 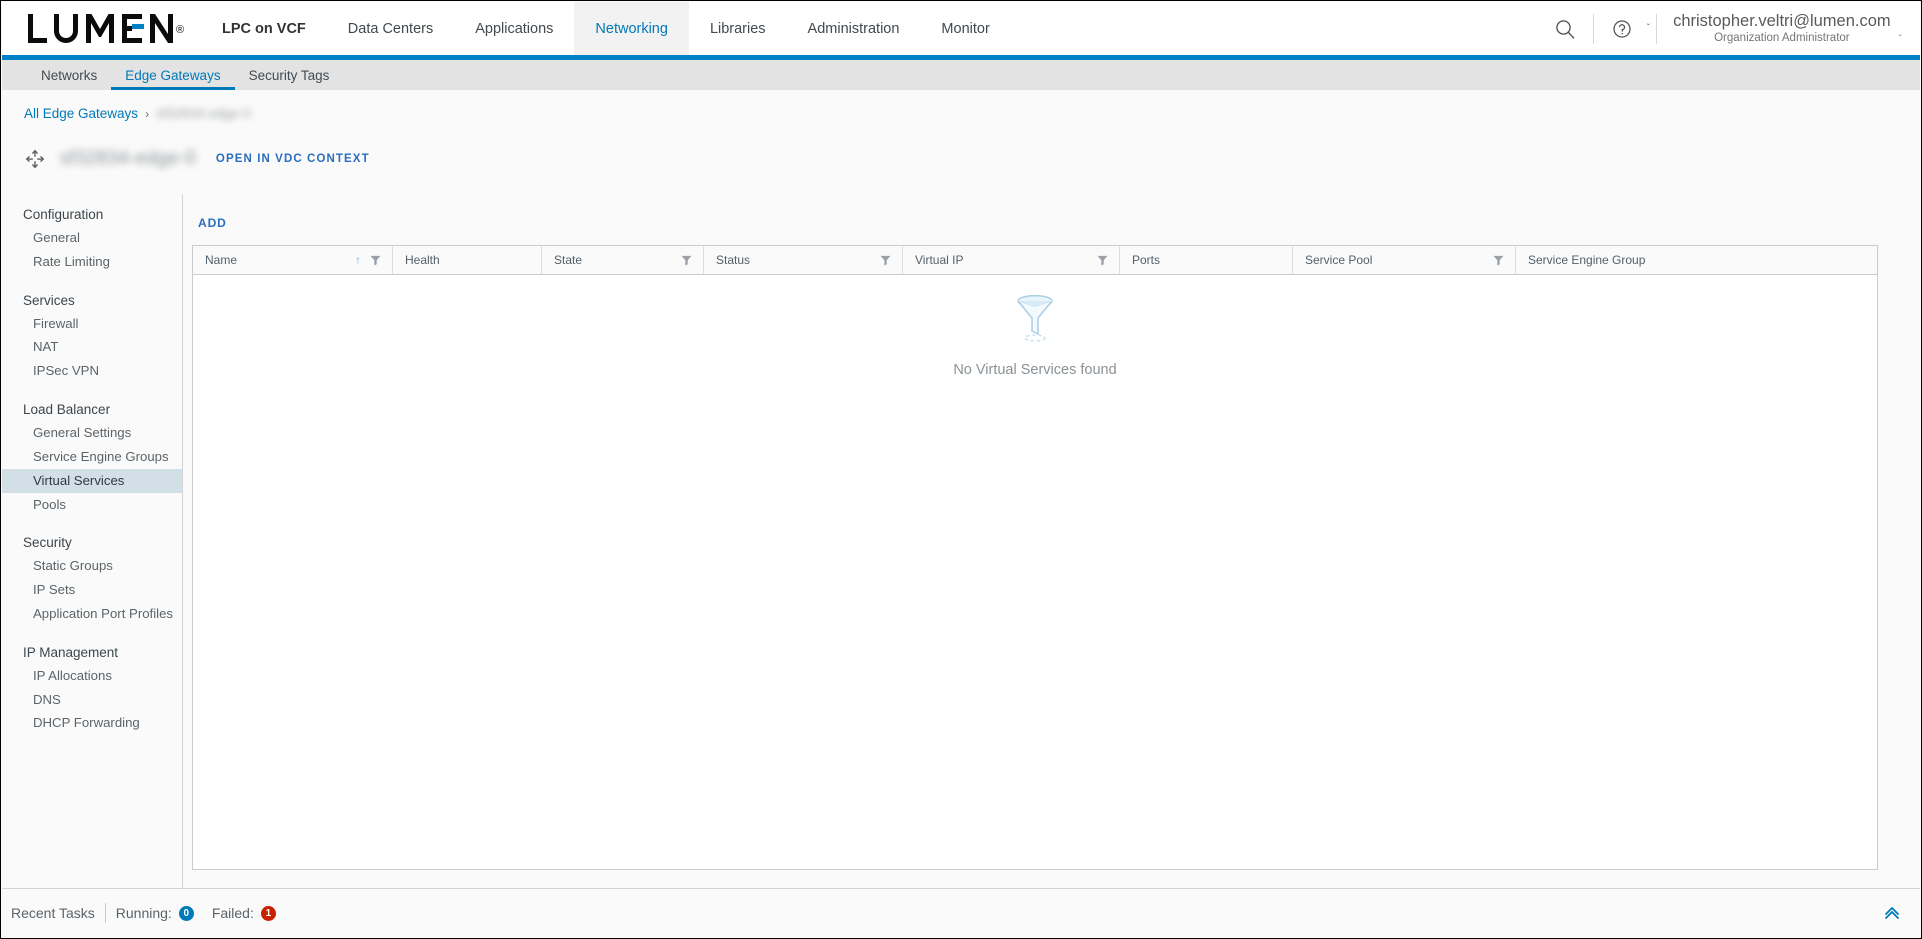 I want to click on column-label: Health, so click(x=422, y=260).